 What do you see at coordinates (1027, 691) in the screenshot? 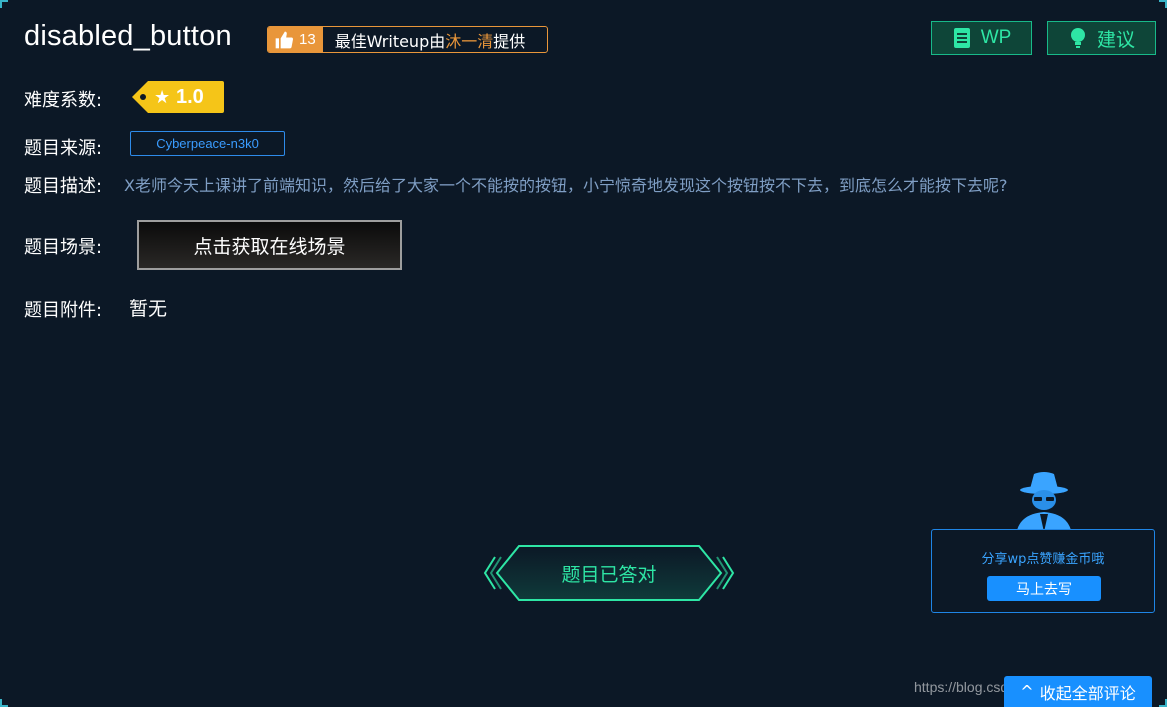
I see `chevron-up-icon: ^` at bounding box center [1027, 691].